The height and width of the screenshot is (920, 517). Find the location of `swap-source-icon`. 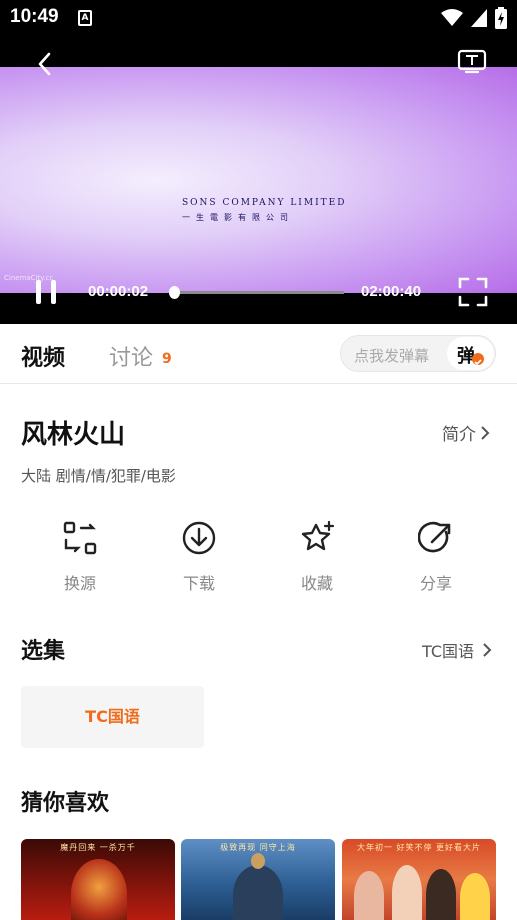

swap-source-icon is located at coordinates (80, 538).